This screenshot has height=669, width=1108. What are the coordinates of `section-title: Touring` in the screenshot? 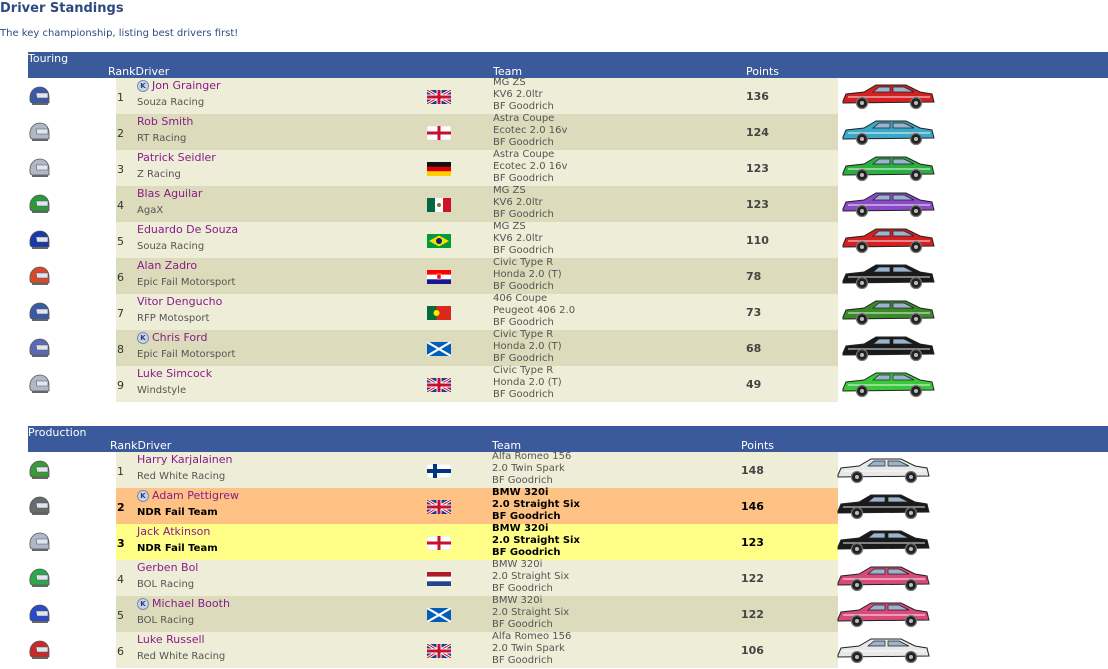 It's located at (48, 58).